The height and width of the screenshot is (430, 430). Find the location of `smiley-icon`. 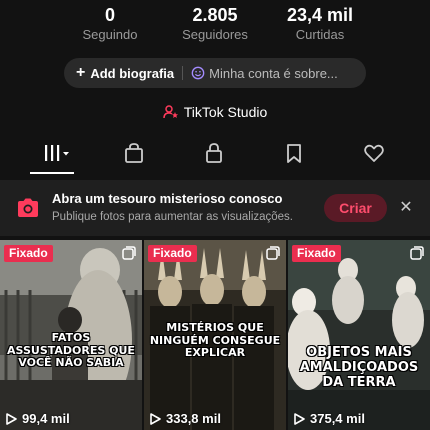

smiley-icon is located at coordinates (198, 73).